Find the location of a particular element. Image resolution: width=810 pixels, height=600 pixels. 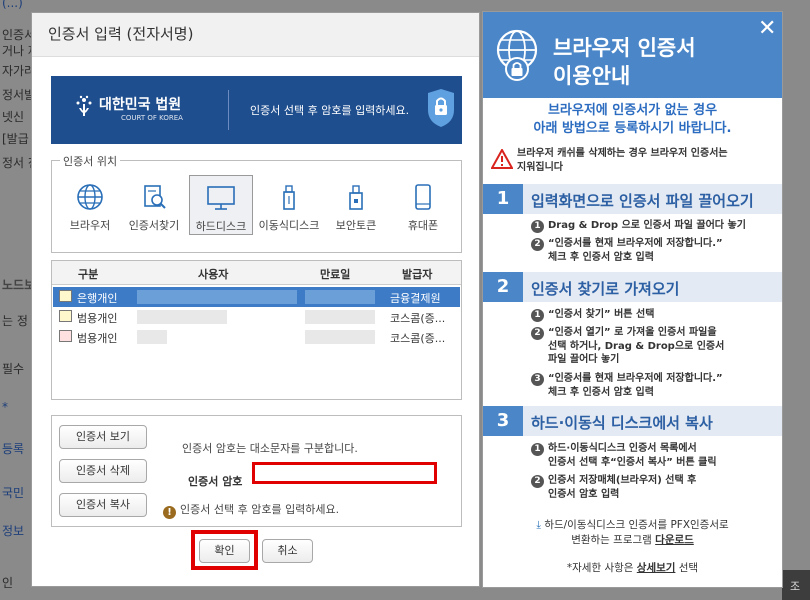

location-label: 휴대폰 is located at coordinates (423, 225).